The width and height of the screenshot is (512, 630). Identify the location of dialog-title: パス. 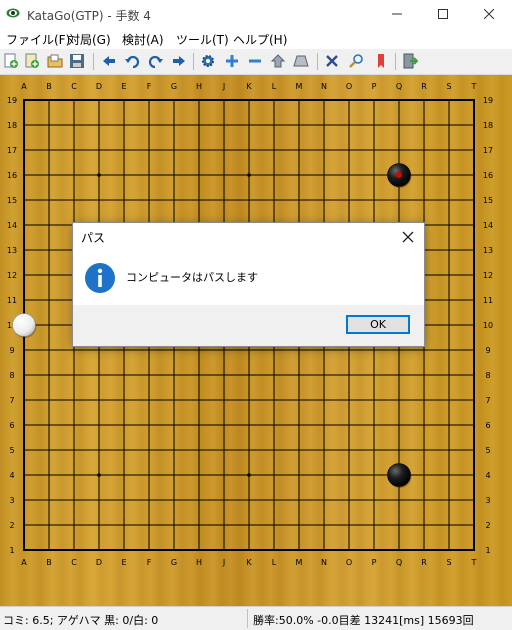
(93, 238).